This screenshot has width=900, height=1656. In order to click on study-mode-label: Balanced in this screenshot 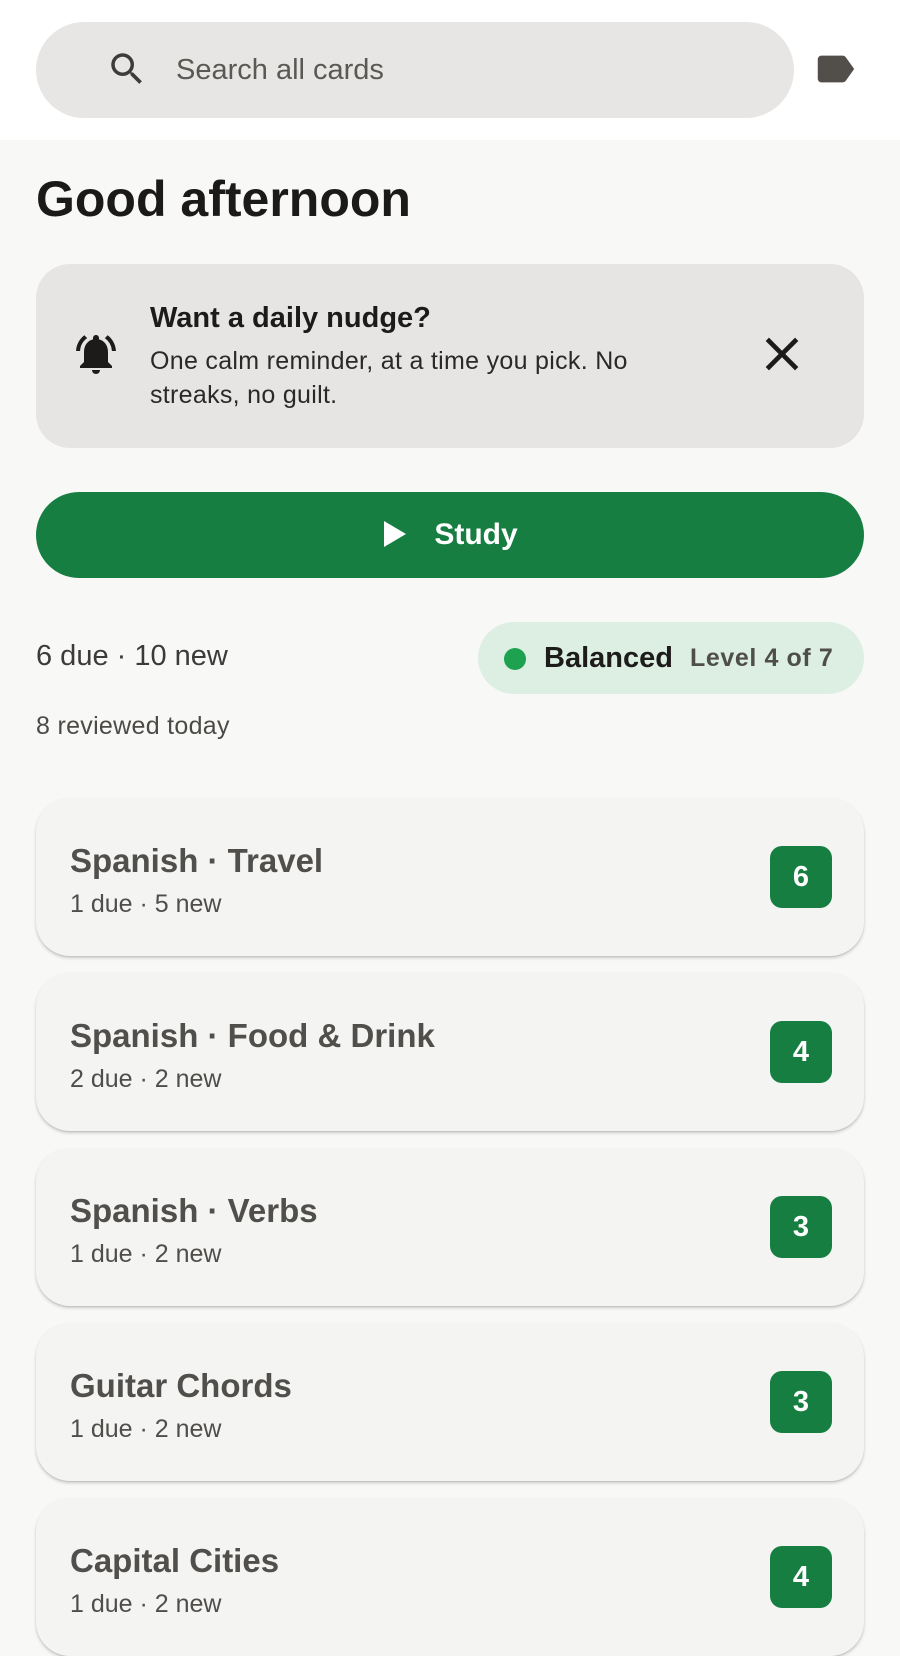, I will do `click(608, 658)`.